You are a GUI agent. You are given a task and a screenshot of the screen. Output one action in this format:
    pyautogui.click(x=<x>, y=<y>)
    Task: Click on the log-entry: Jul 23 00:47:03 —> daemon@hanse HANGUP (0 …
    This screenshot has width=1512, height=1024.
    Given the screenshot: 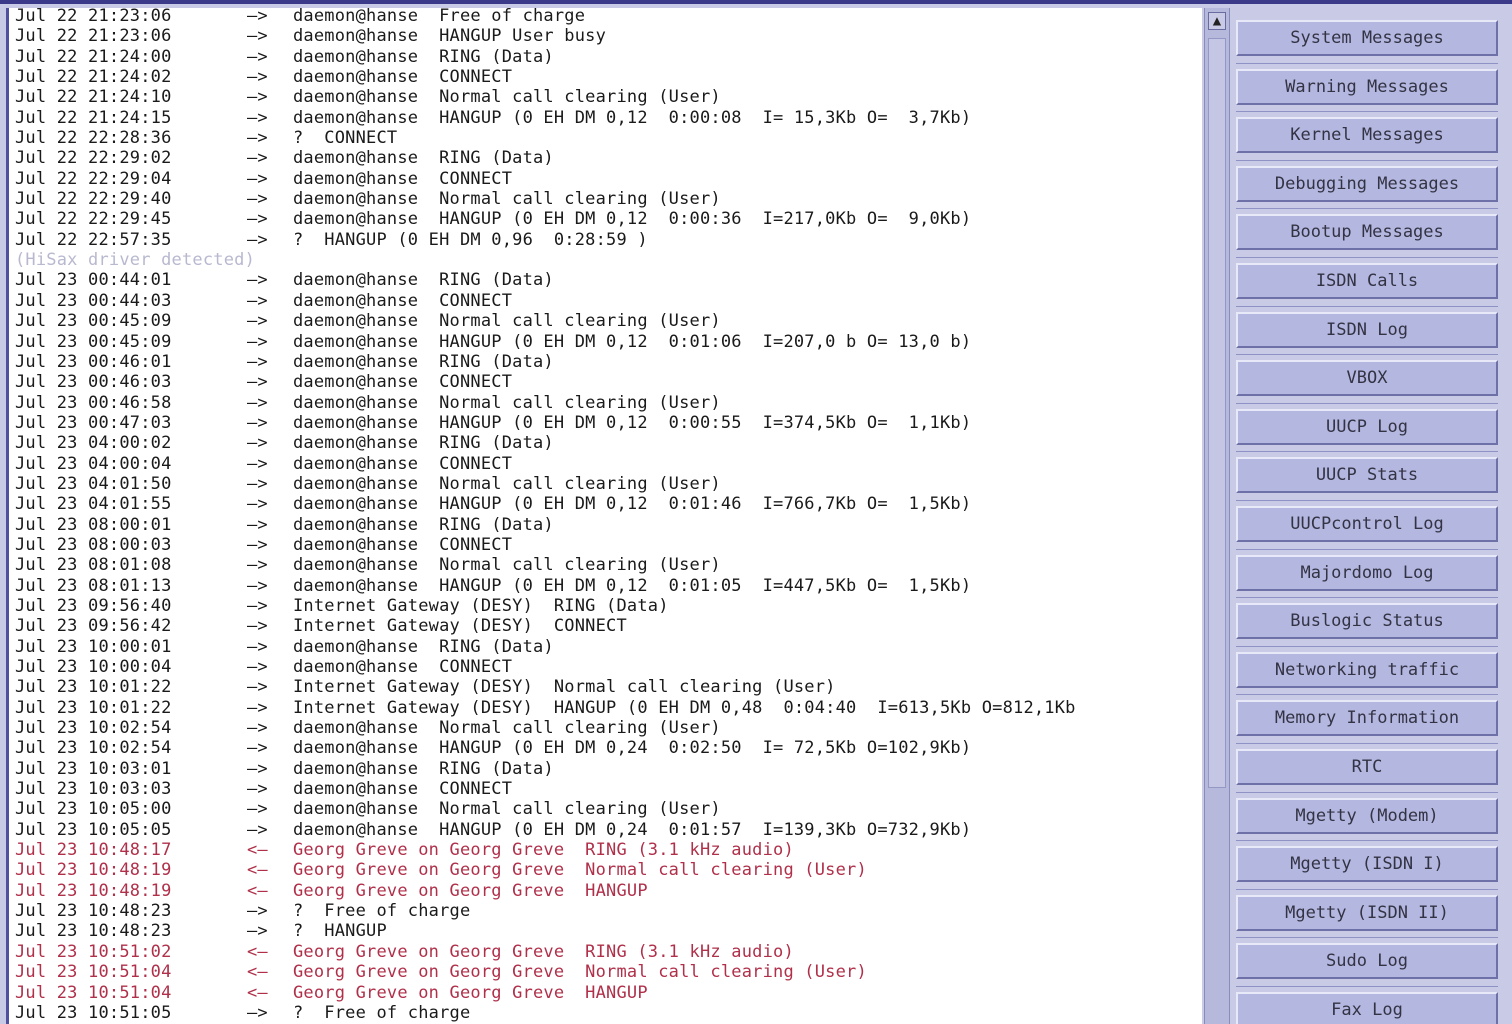 What is the action you would take?
    pyautogui.click(x=545, y=423)
    